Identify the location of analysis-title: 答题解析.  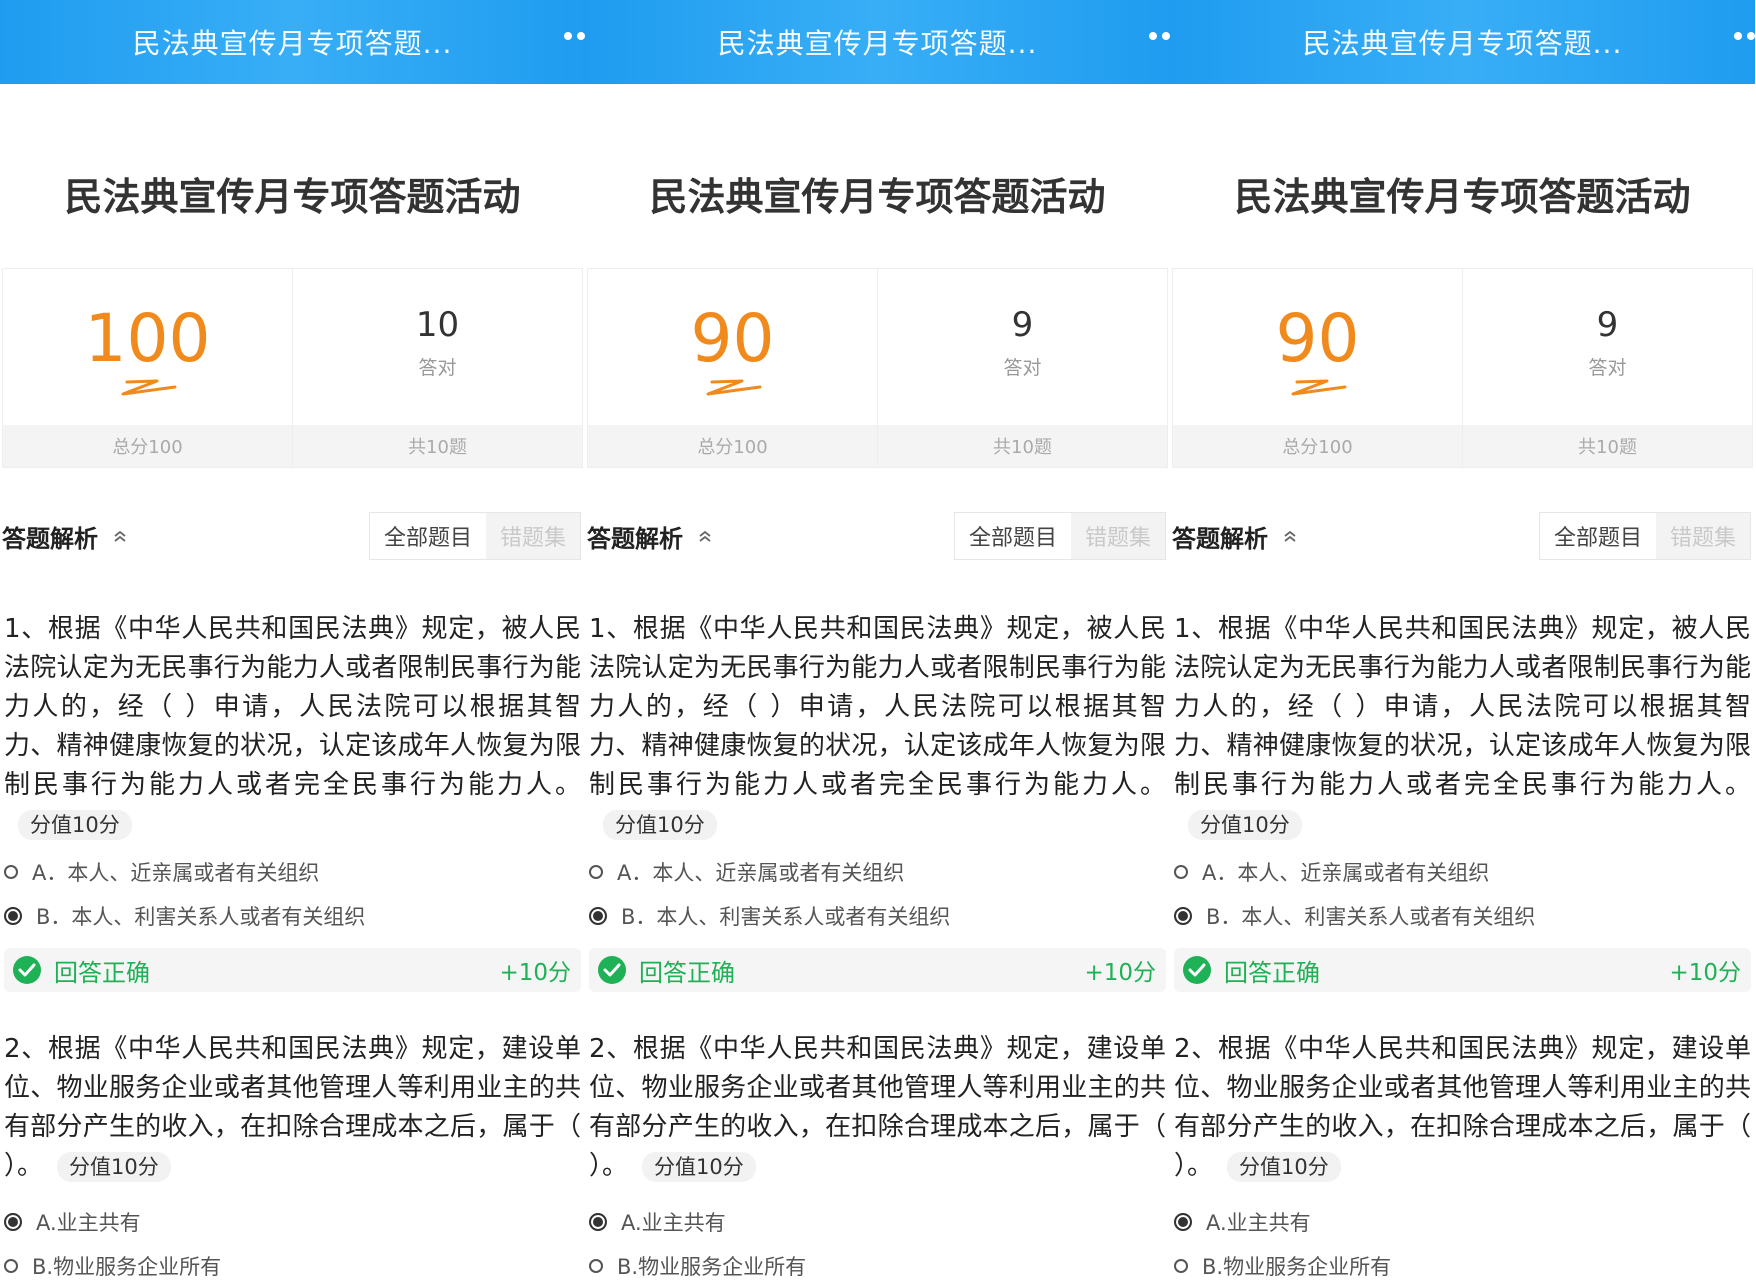
(1220, 538).